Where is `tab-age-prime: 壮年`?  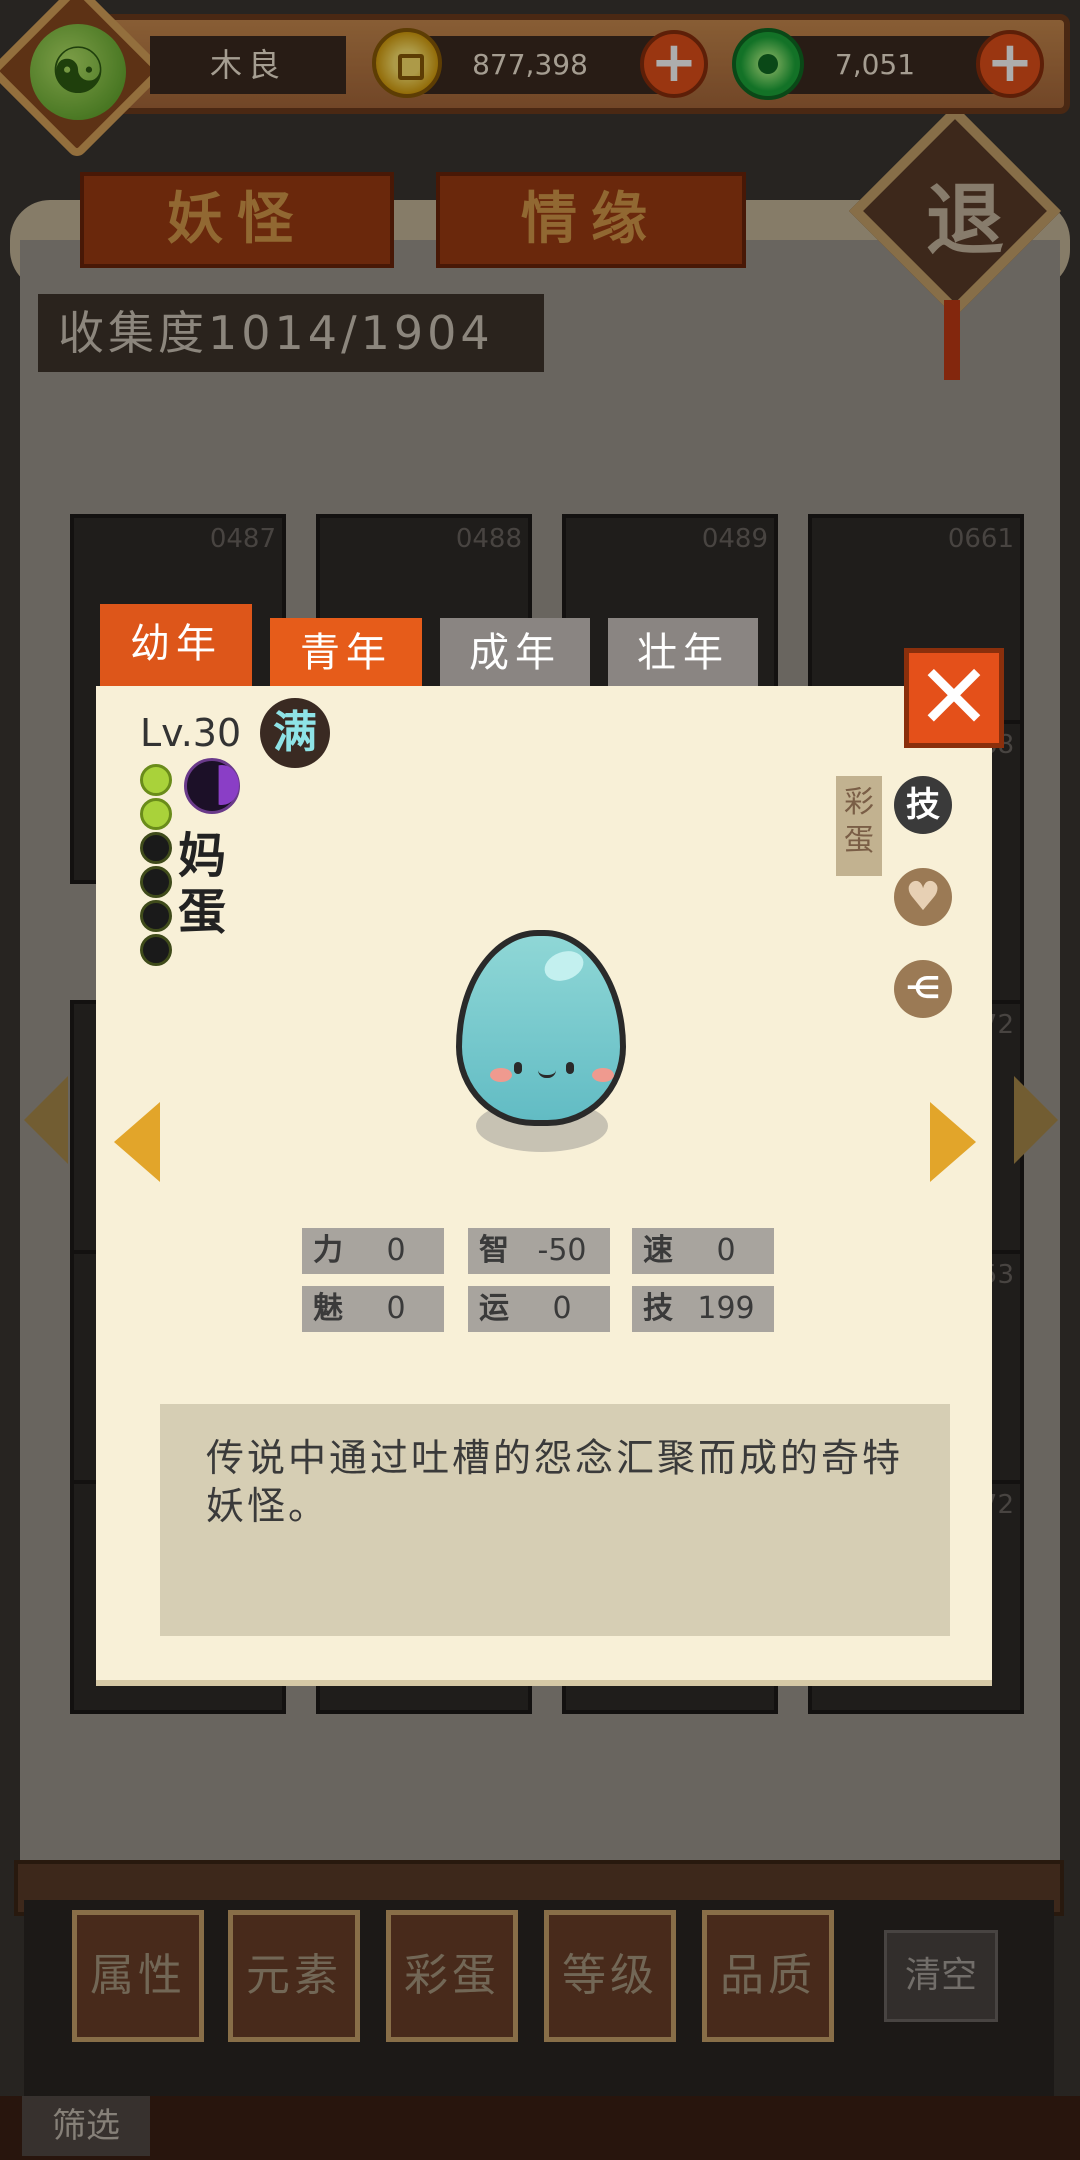 tab-age-prime: 壮年 is located at coordinates (683, 653).